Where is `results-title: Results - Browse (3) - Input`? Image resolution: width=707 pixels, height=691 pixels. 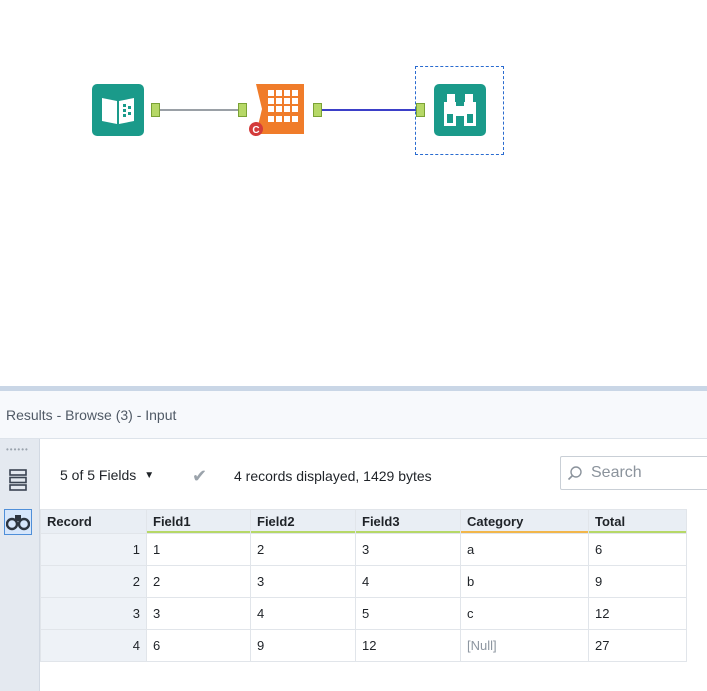 results-title: Results - Browse (3) - Input is located at coordinates (91, 415).